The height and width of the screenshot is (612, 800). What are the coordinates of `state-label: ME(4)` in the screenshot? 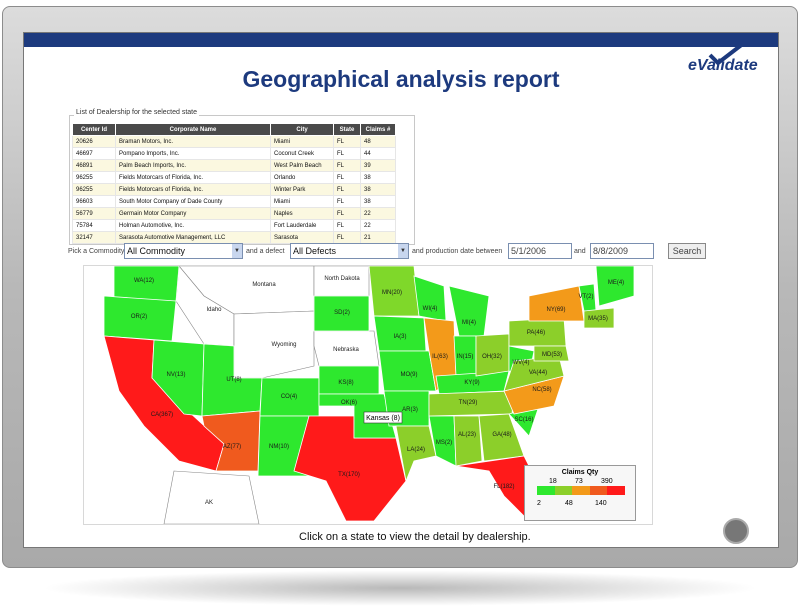 It's located at (616, 283).